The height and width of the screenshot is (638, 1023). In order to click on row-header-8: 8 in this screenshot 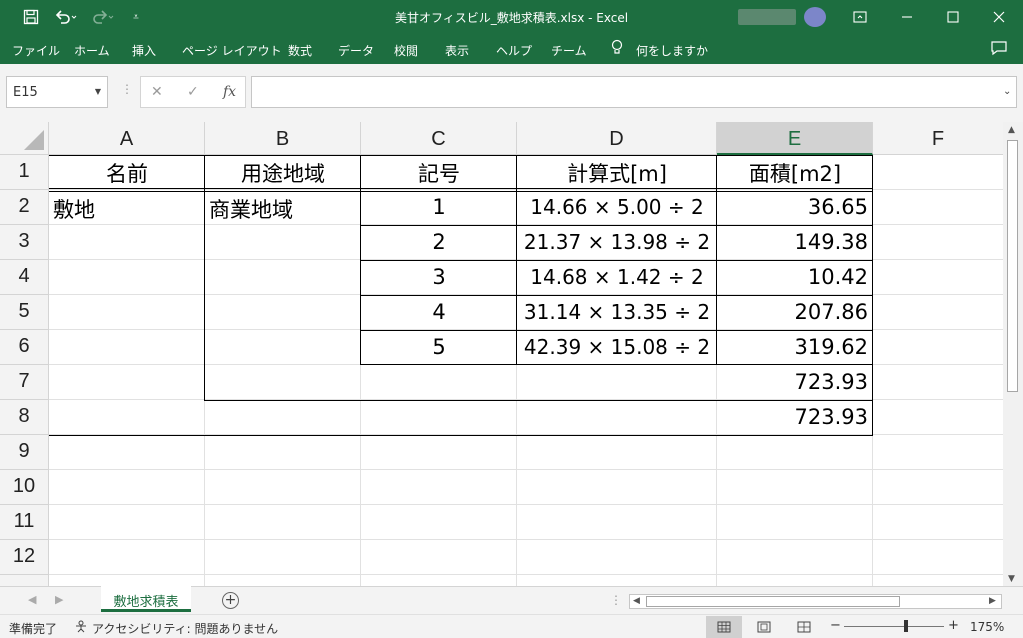, I will do `click(24, 417)`.